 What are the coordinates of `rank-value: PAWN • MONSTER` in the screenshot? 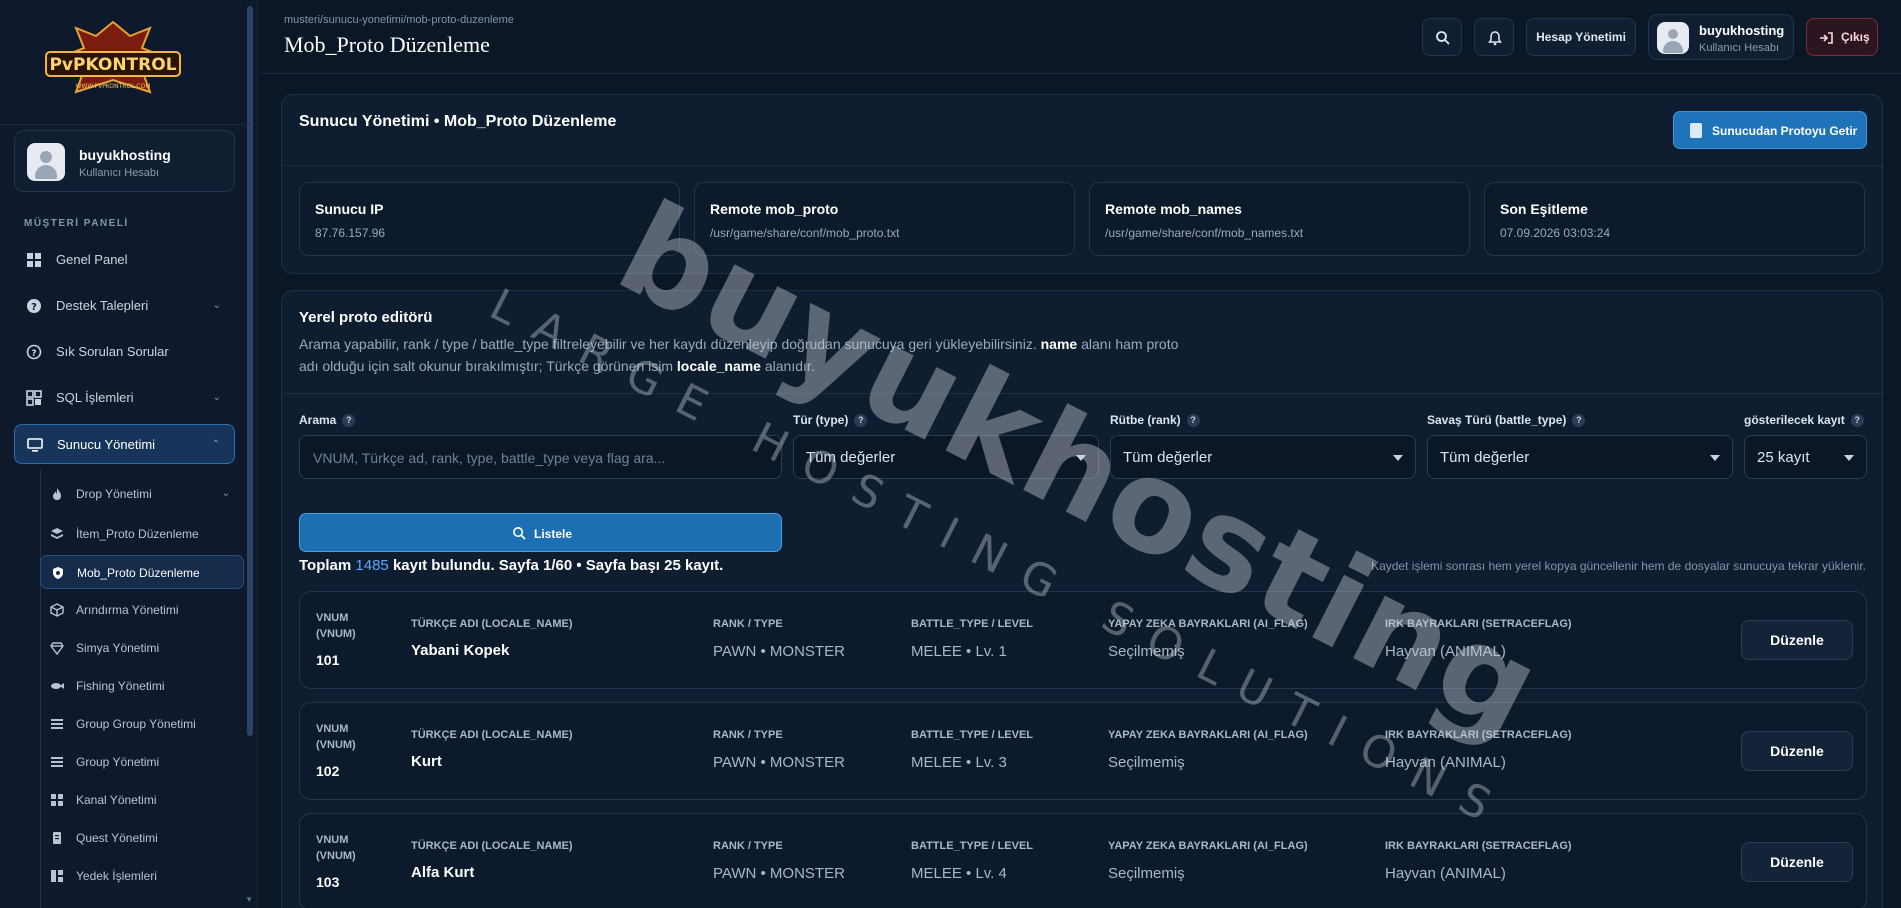 It's located at (779, 762).